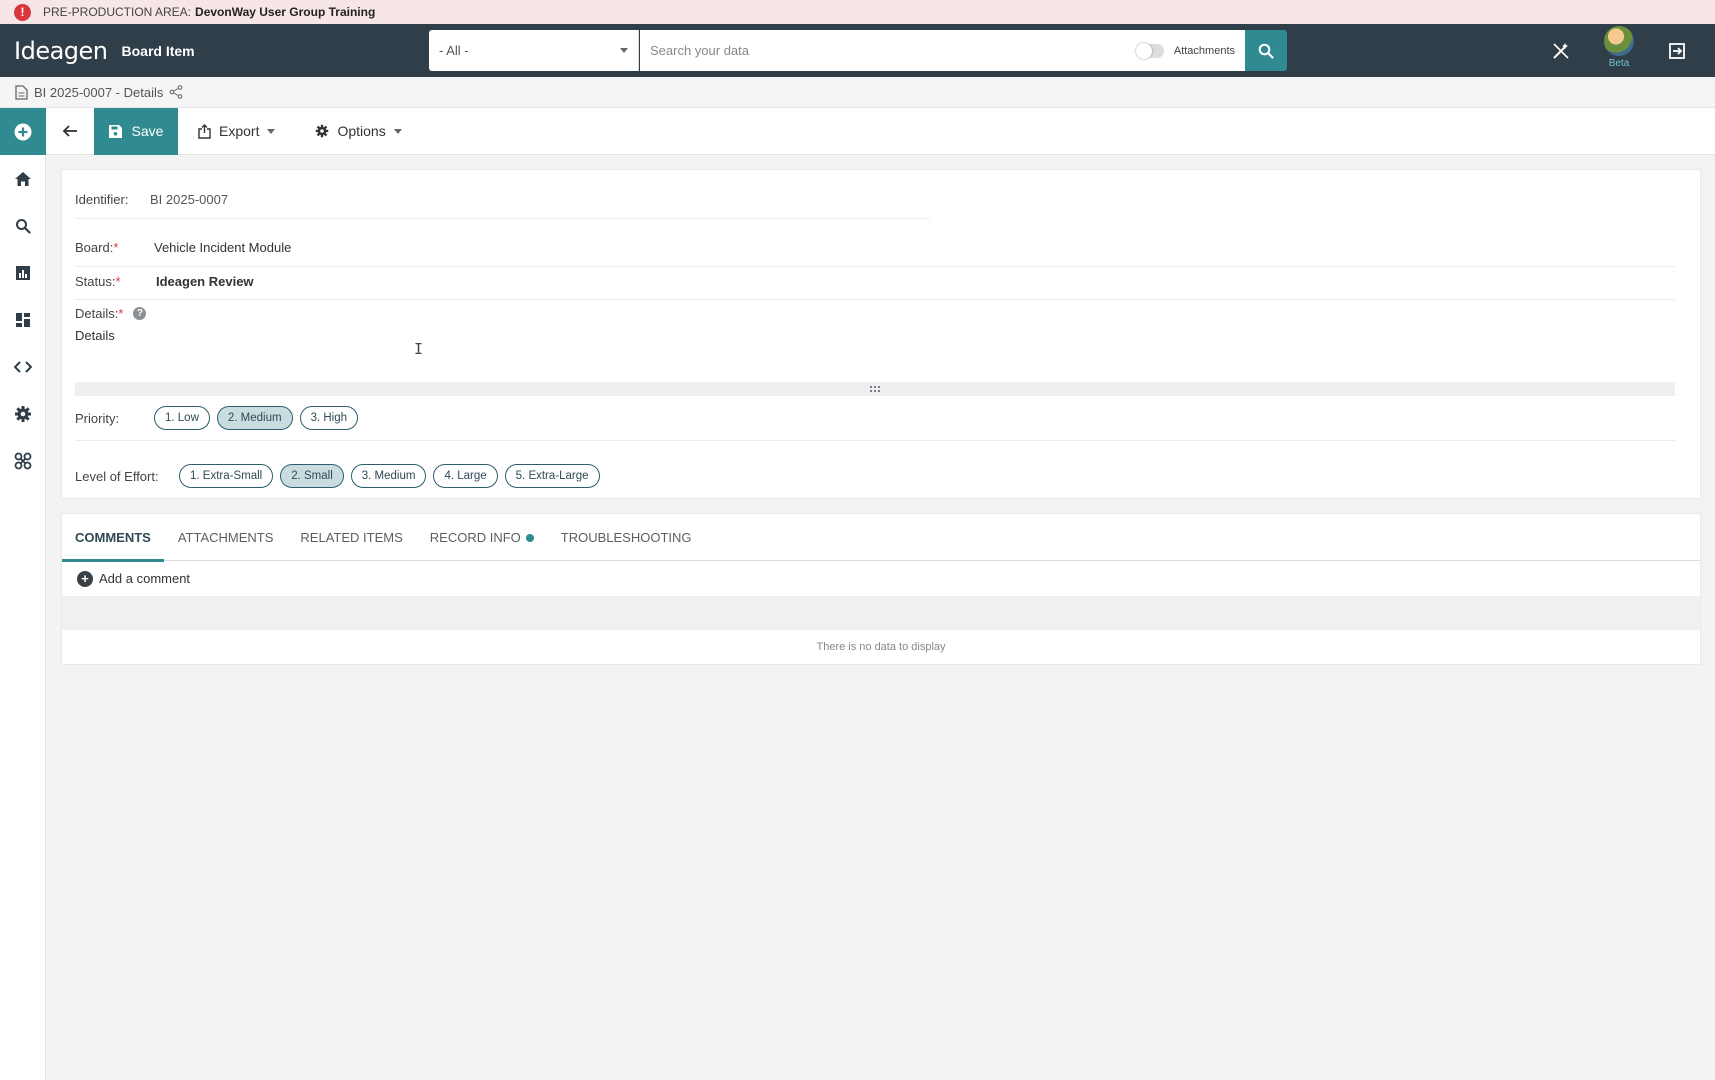  I want to click on priority-options: 1. Low 2. Medium 3. High, so click(259, 418).